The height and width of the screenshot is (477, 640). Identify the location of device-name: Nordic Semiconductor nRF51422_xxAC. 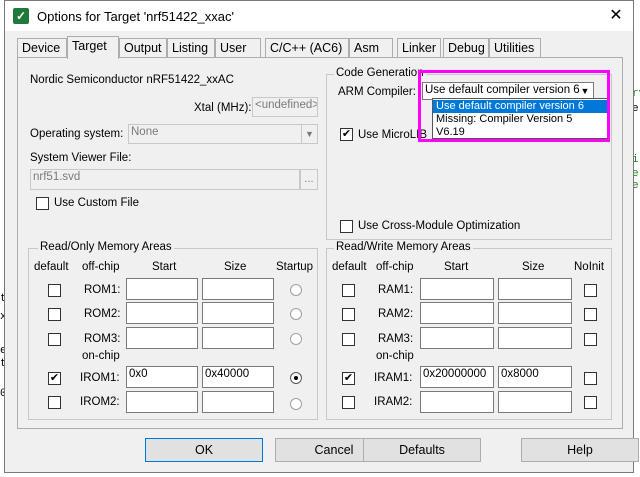
(132, 80).